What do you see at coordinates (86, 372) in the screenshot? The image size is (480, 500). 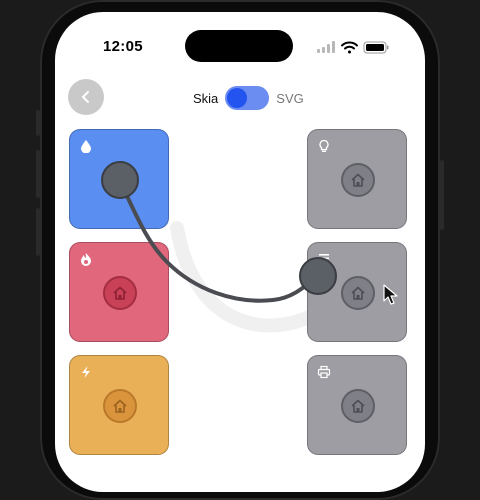 I see `lightning-icon` at bounding box center [86, 372].